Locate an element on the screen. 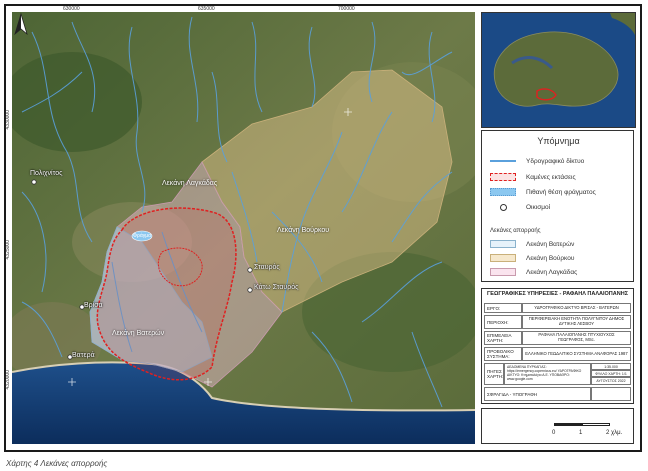  locator-graphic is located at coordinates (558, 70).